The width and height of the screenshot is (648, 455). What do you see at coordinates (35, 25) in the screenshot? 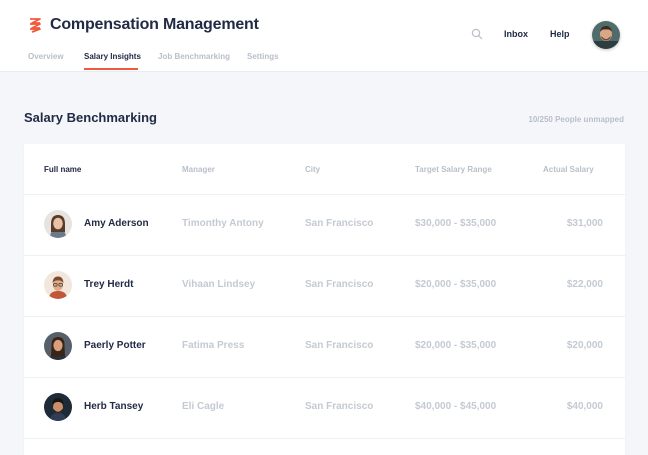
I see `logo-icon` at bounding box center [35, 25].